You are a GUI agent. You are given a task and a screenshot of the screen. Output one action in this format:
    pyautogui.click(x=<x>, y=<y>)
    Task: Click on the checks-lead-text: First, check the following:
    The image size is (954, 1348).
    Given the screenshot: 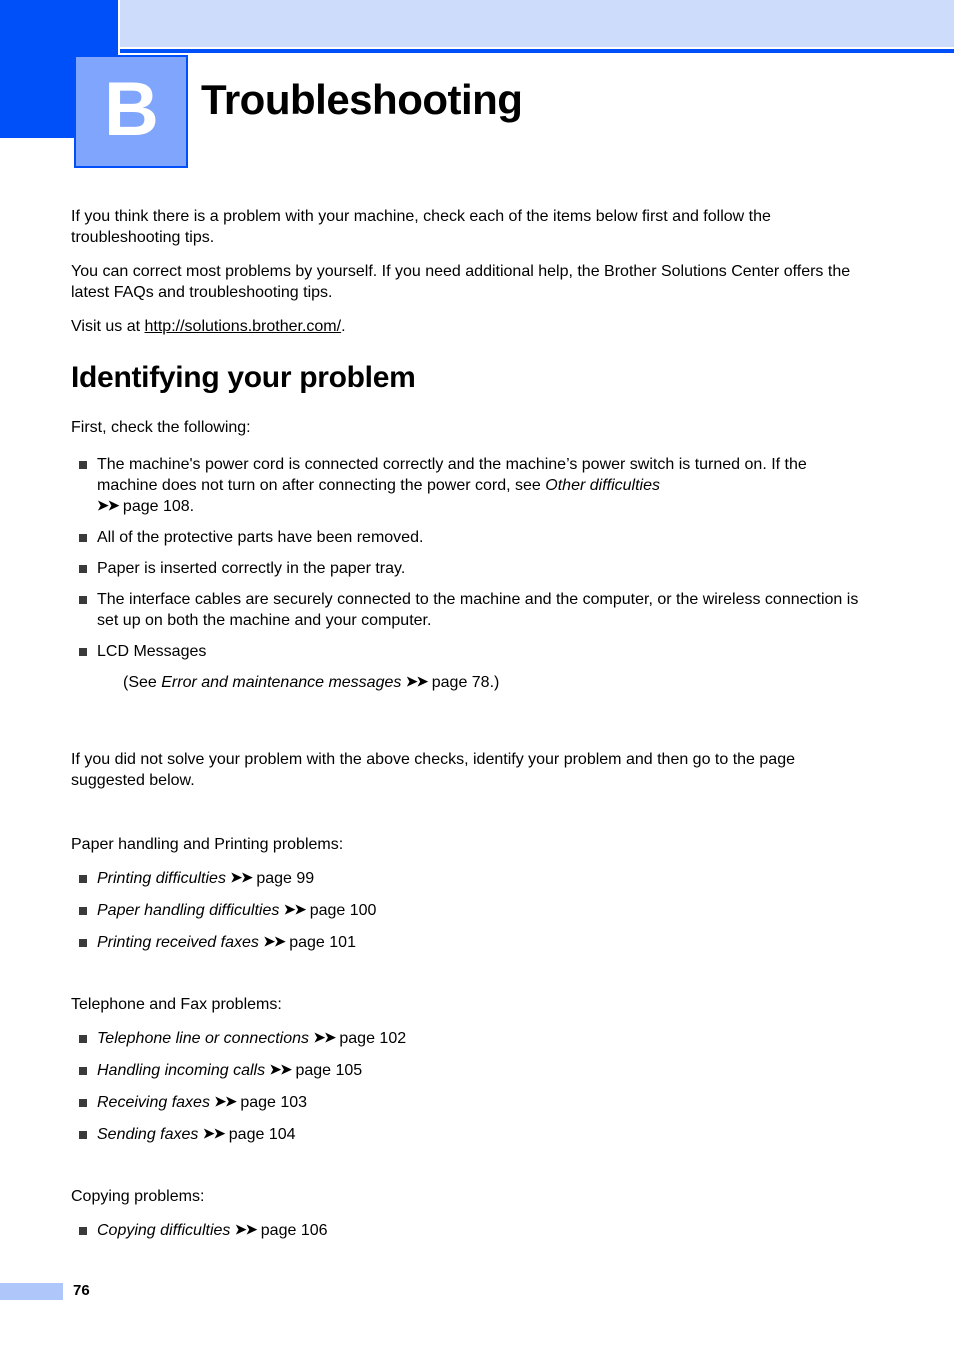 What is the action you would take?
    pyautogui.click(x=161, y=427)
    